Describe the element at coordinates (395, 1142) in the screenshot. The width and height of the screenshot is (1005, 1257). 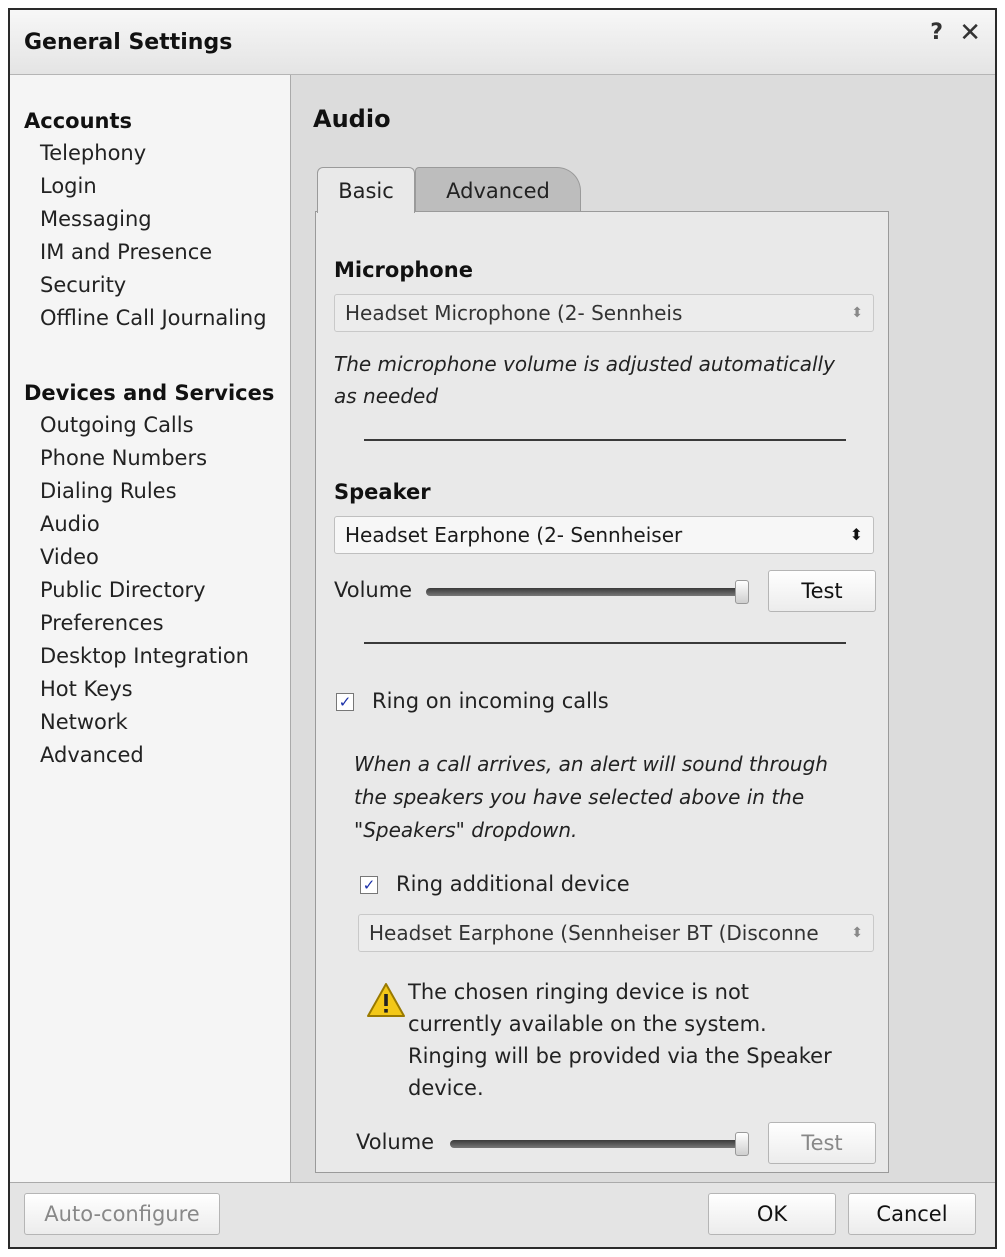
I see `ring-volume-label: Volume` at that location.